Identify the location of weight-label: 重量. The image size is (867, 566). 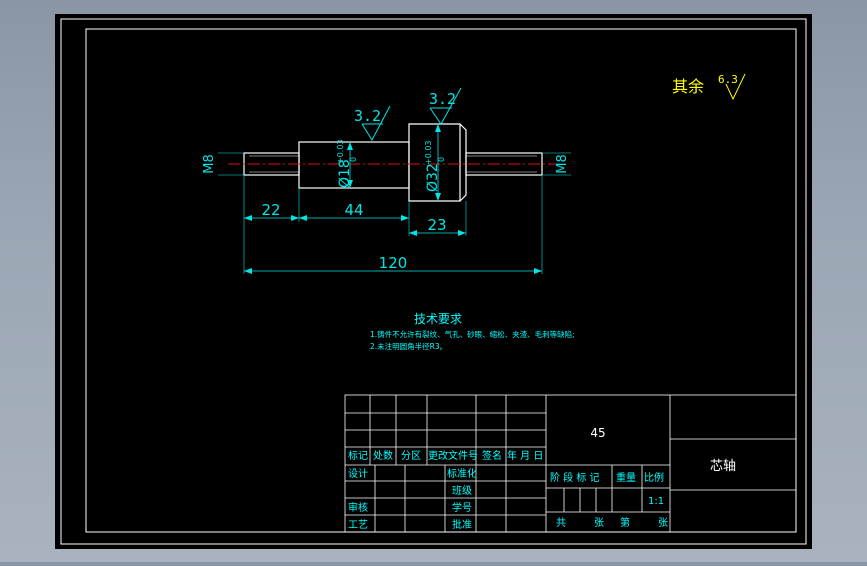
(626, 477).